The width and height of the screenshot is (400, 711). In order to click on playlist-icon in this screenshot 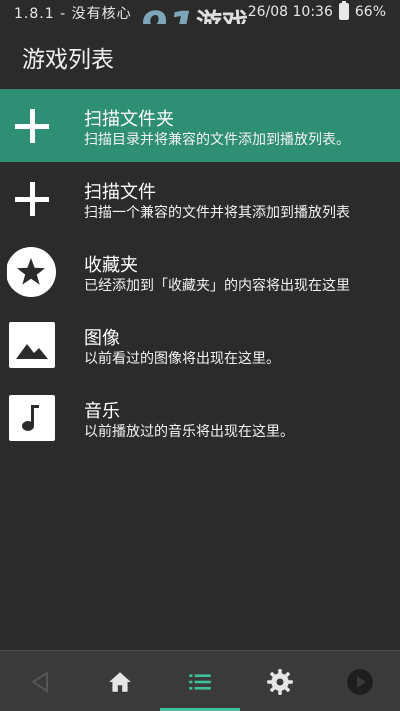, I will do `click(200, 681)`.